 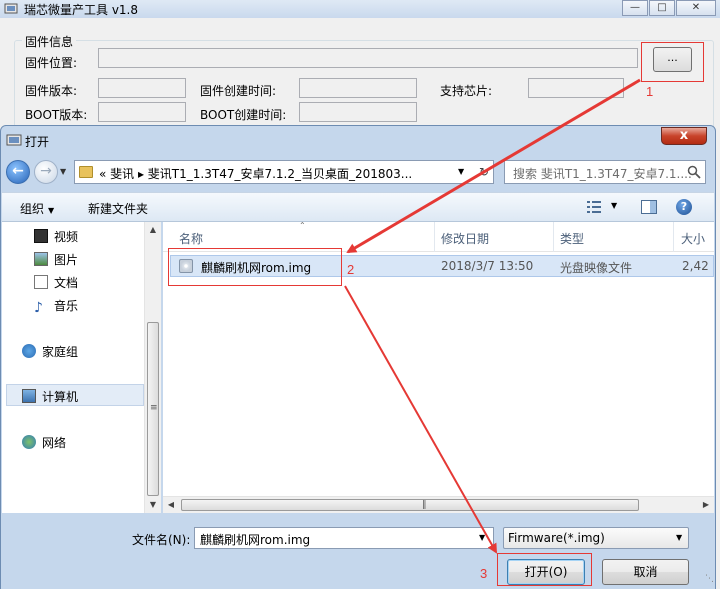 I want to click on boot-created-label: BOOT创建时间:, so click(x=243, y=115).